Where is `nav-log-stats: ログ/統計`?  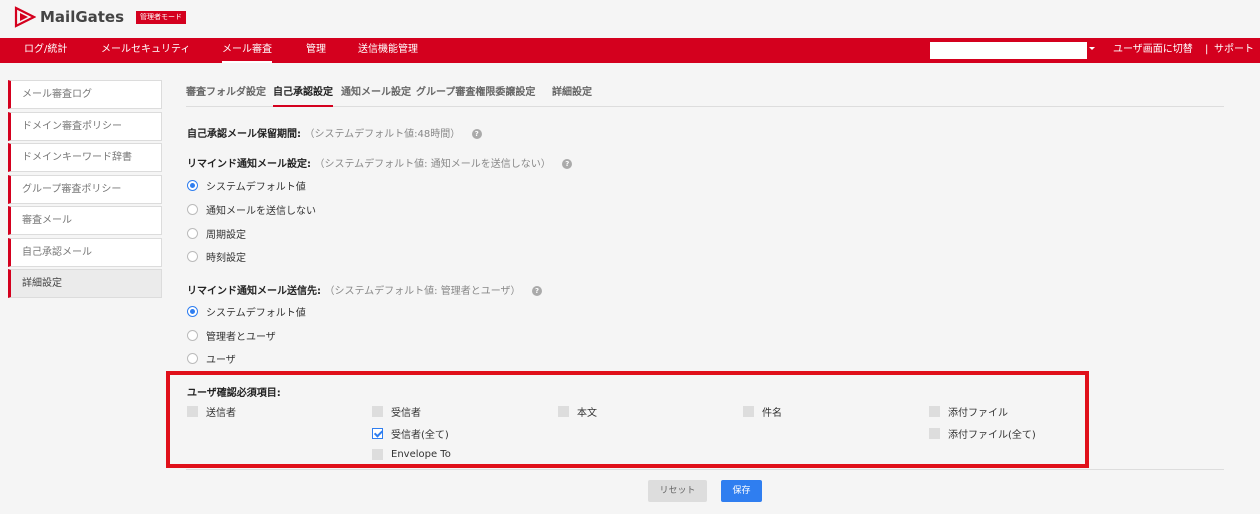
nav-log-stats: ログ/統計 is located at coordinates (45, 50).